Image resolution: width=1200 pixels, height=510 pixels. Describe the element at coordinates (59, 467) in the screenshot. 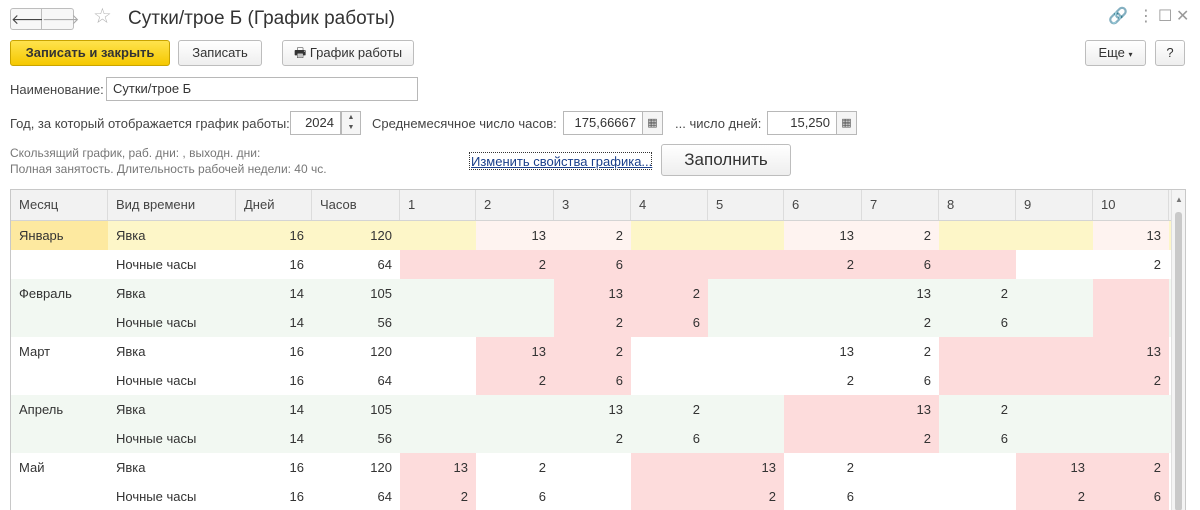

I see `month-cell: Май` at that location.